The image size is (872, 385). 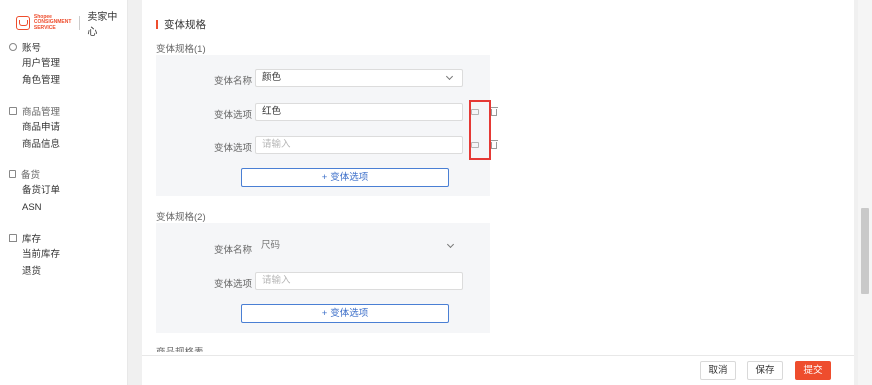 What do you see at coordinates (359, 112) in the screenshot?
I see `variant-option-input-1: 红色` at bounding box center [359, 112].